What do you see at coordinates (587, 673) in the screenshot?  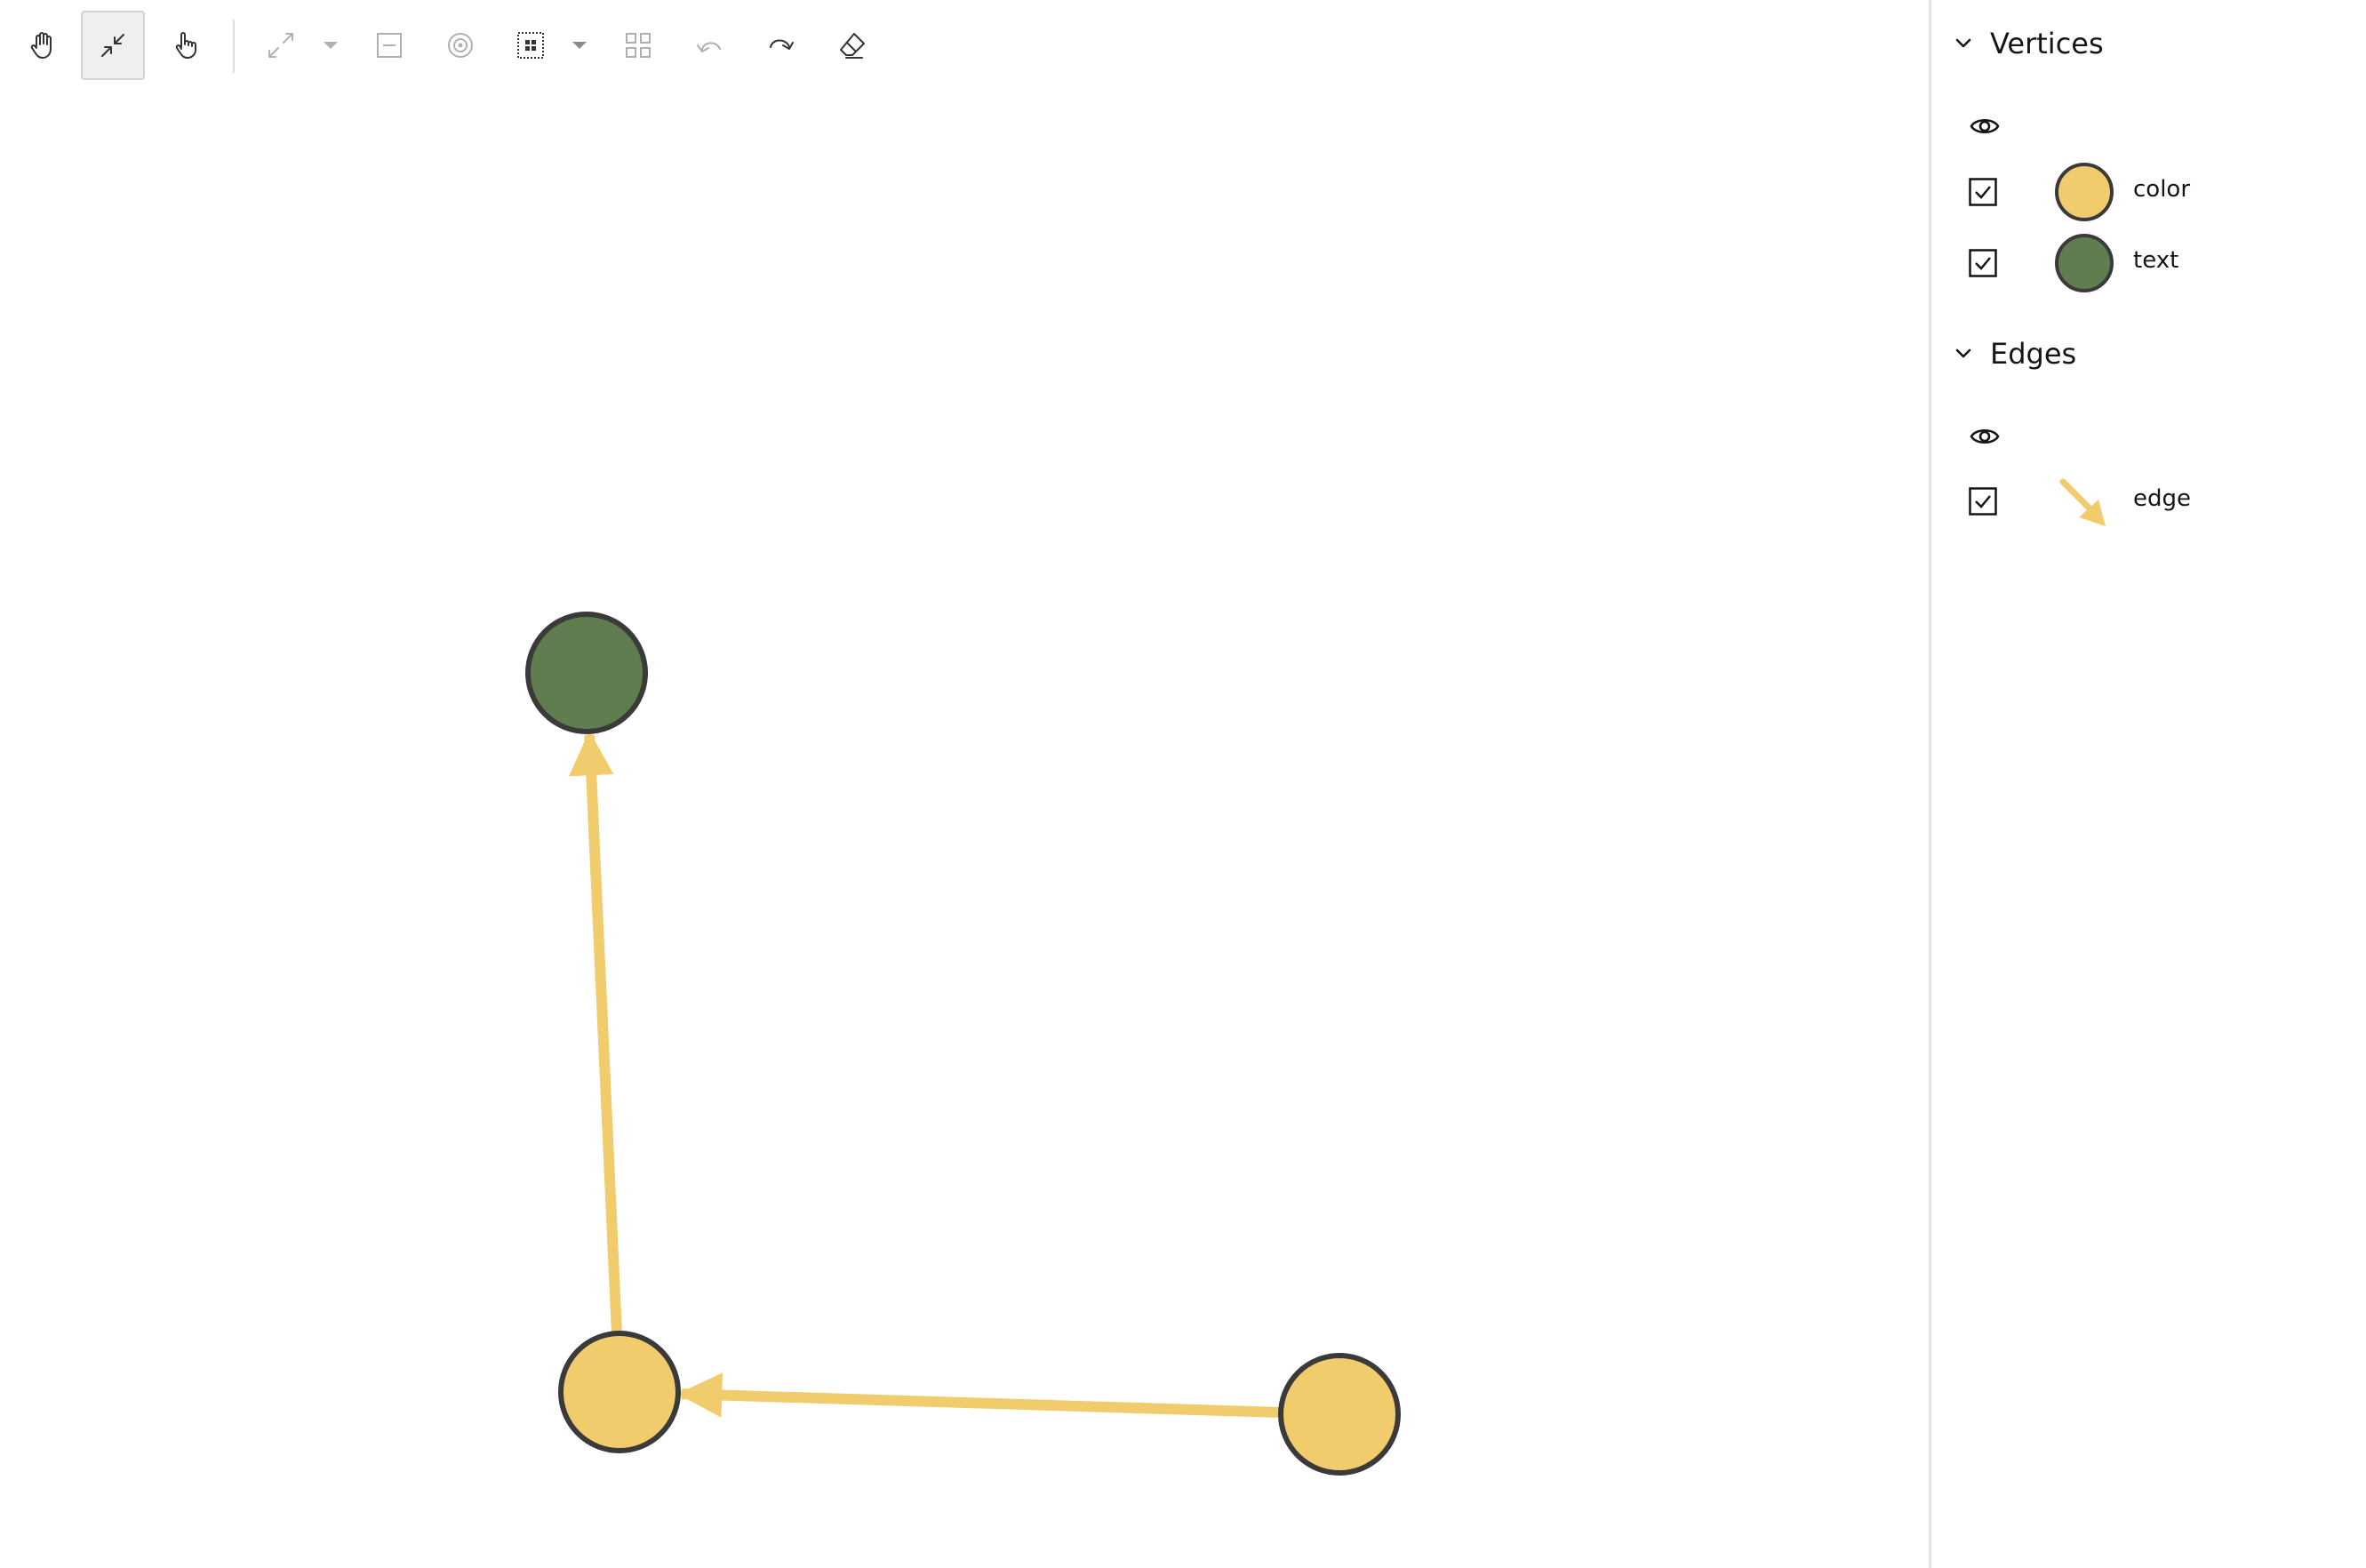 I see `graph-vertex-text-v1` at bounding box center [587, 673].